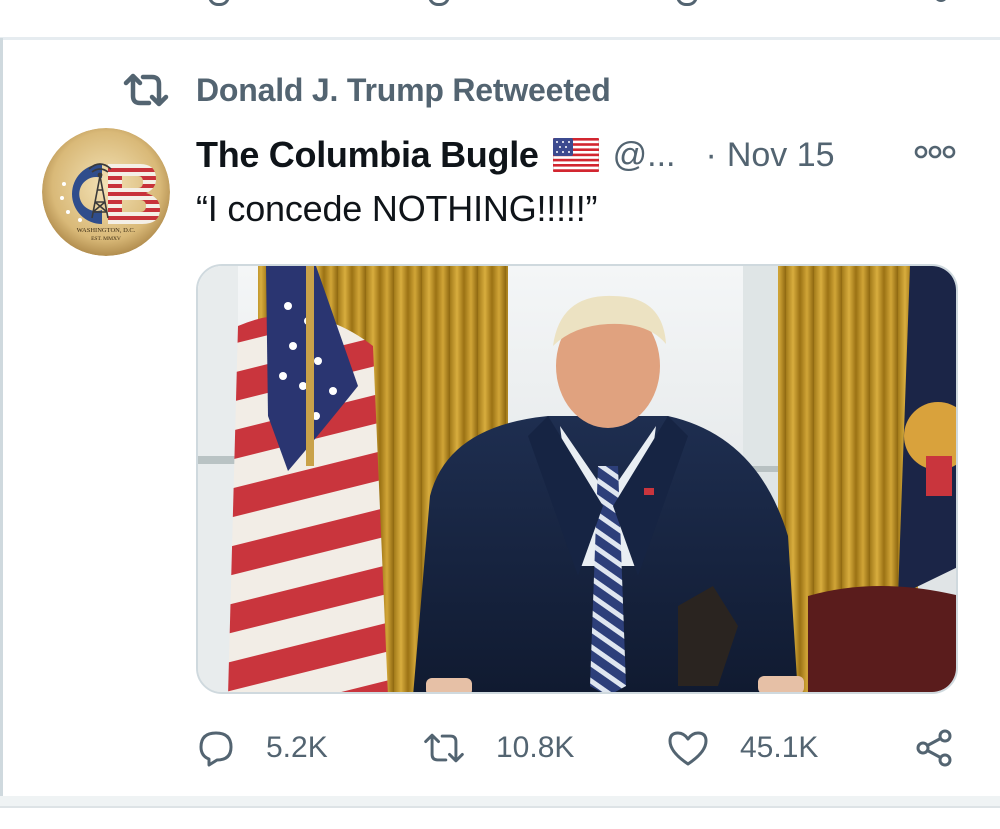 This screenshot has width=1000, height=829. I want to click on columbia-bugle-logo: WASHINGTON, D.C. EST. MMXV, so click(106, 192).